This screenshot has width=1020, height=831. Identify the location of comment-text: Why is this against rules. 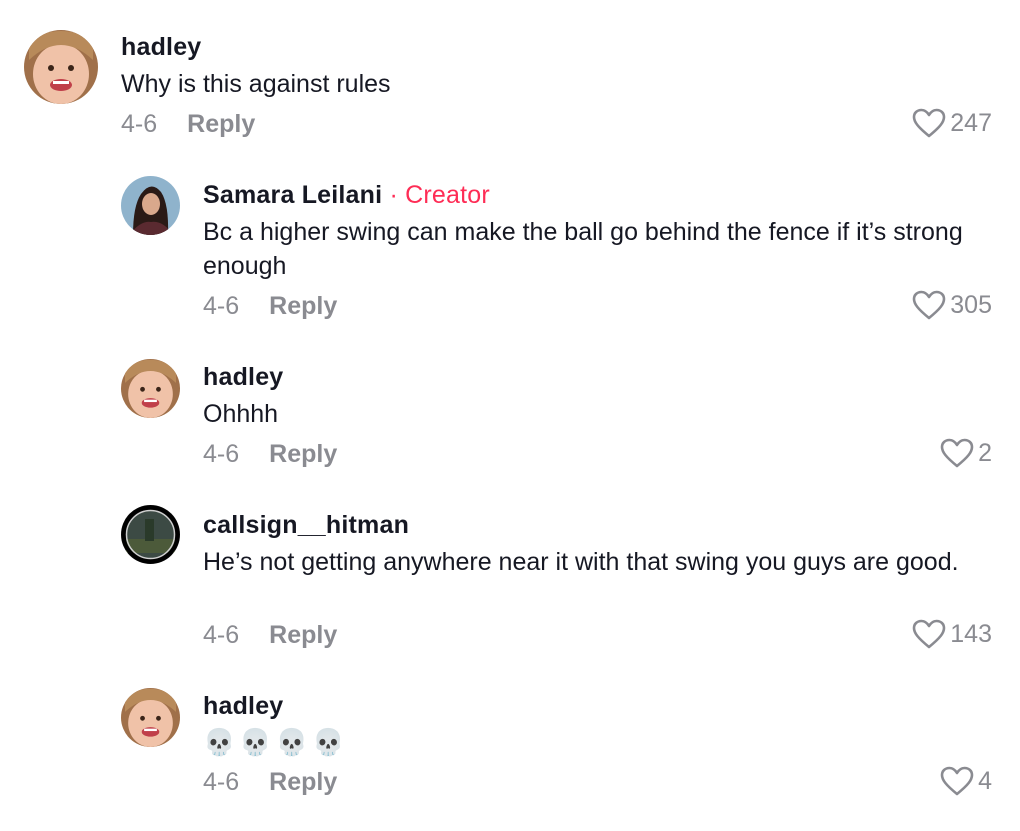
(256, 84).